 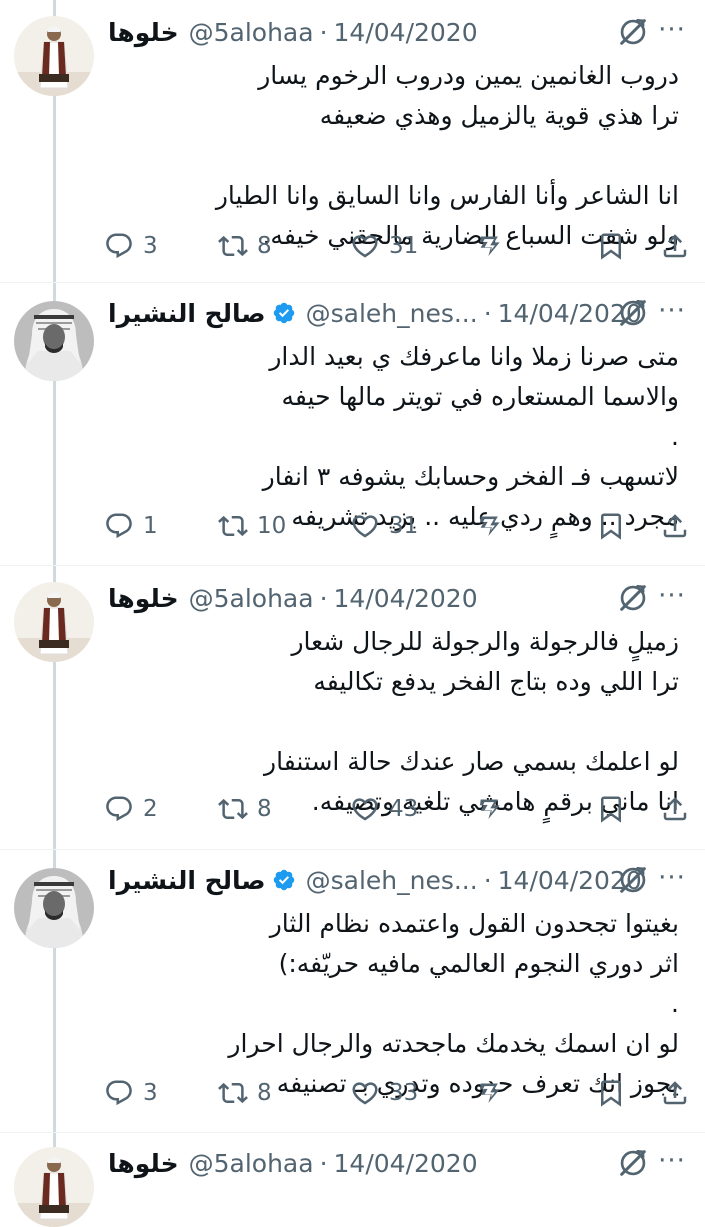 I want to click on tweet: خلوها @5alohaa · 14/04/2020 ···, so click(x=352, y=1185).